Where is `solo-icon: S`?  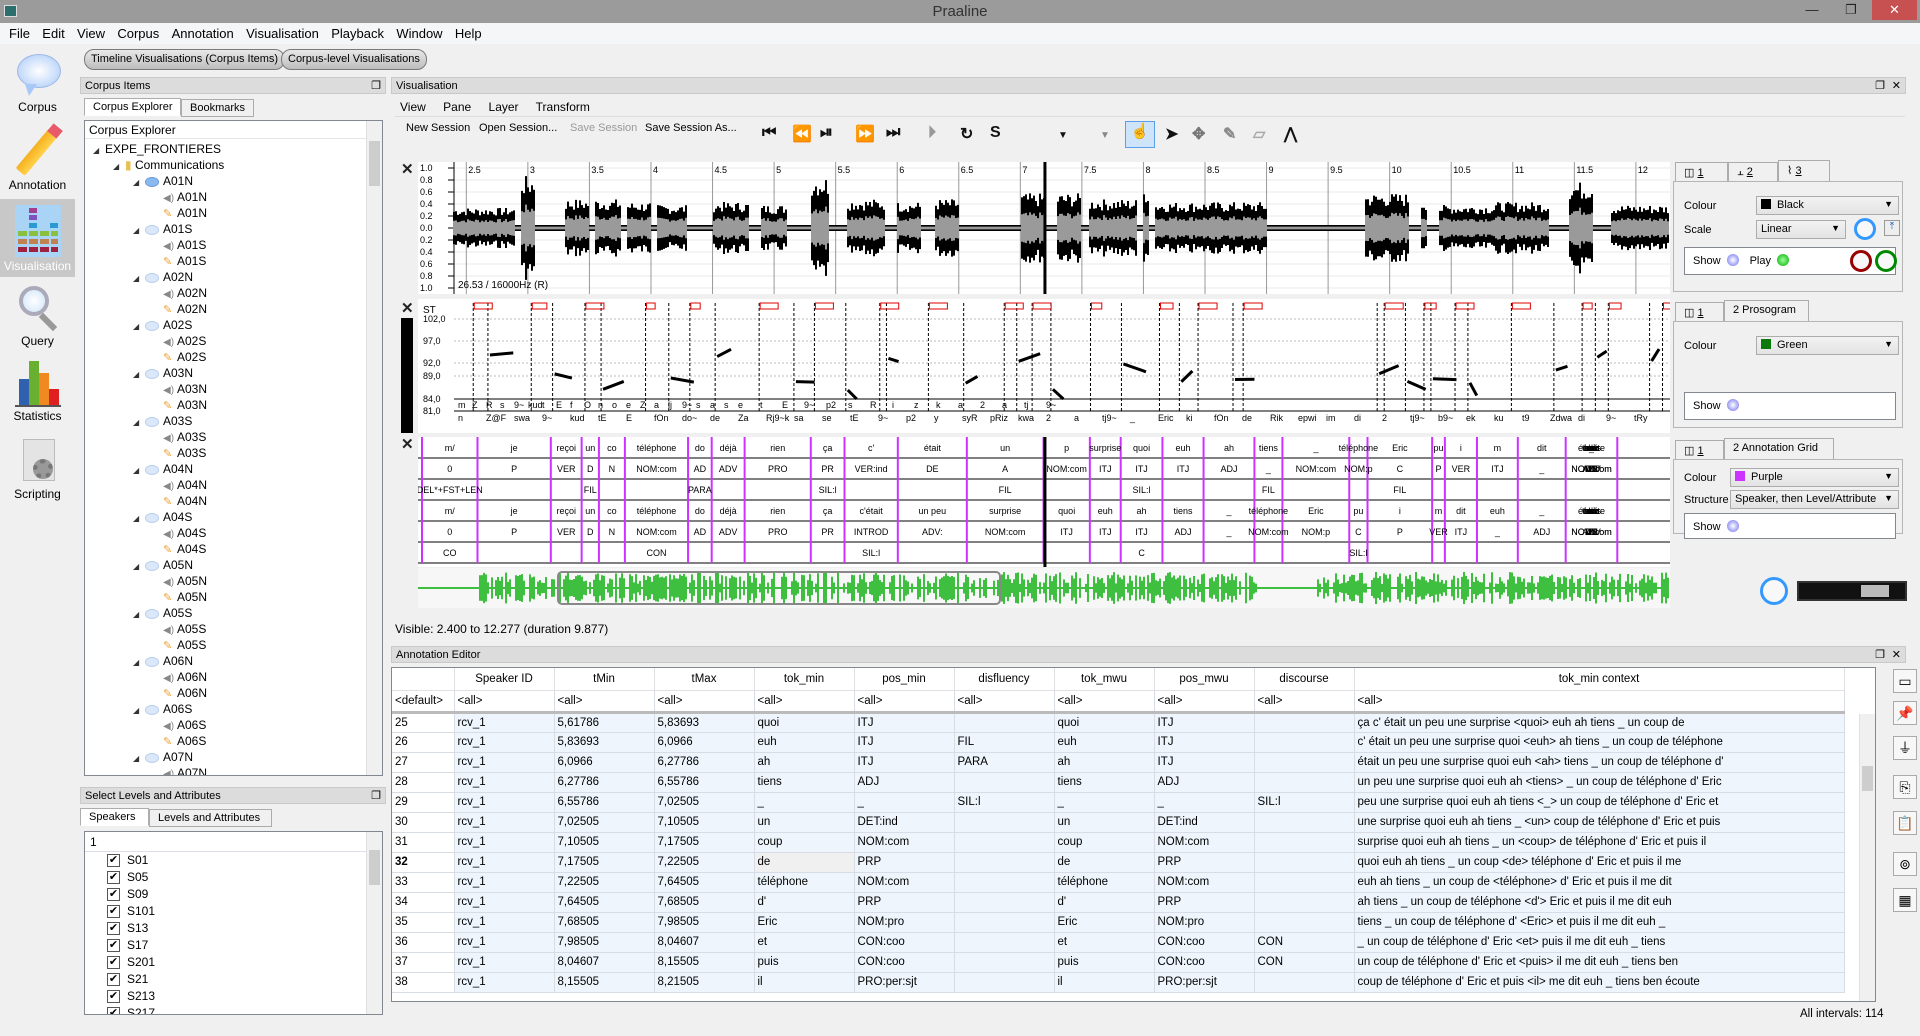 solo-icon: S is located at coordinates (995, 133).